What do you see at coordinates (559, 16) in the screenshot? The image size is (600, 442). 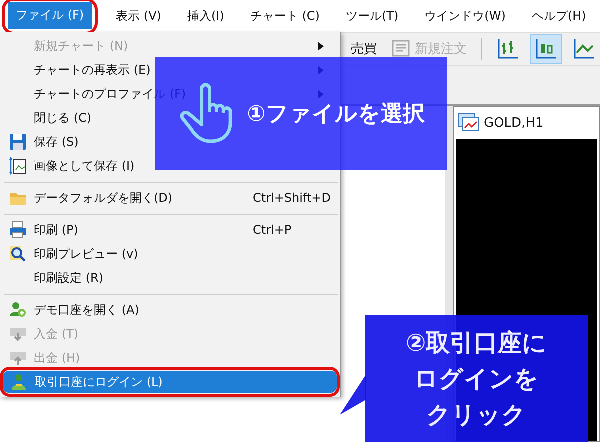 I see `menu-item: ヘルプ(H)` at bounding box center [559, 16].